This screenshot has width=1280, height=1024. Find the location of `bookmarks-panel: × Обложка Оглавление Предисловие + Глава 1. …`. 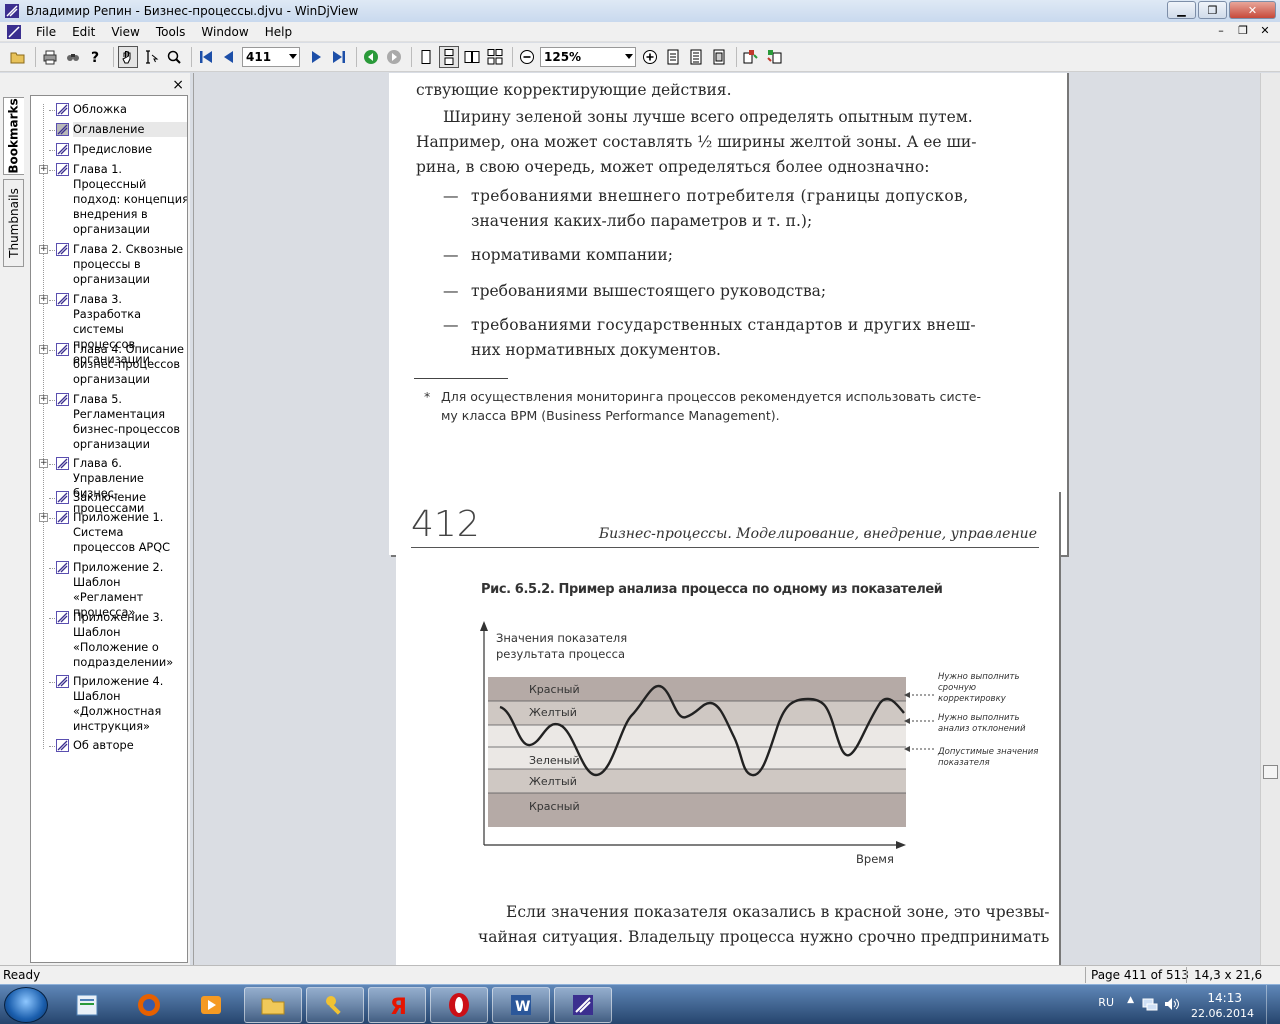

bookmarks-panel: × Обложка Оглавление Предисловие + Глава 1. … is located at coordinates (108, 519).